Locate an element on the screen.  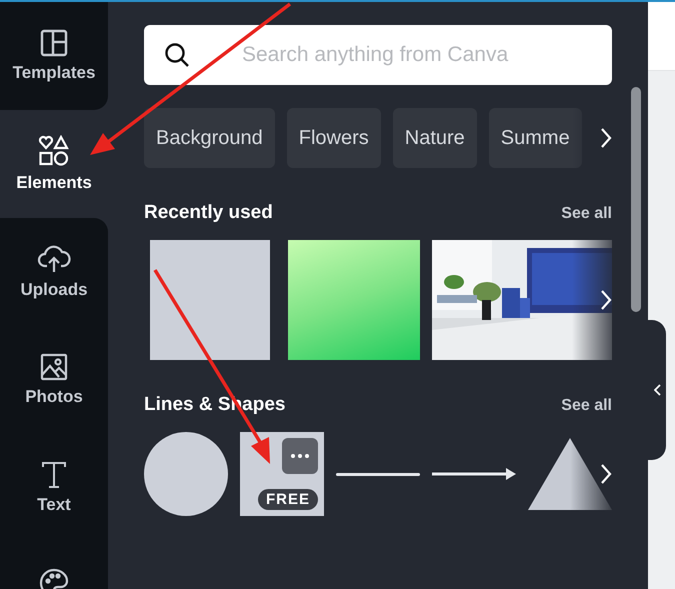
sidebar-tab: Uploads is located at coordinates (54, 272).